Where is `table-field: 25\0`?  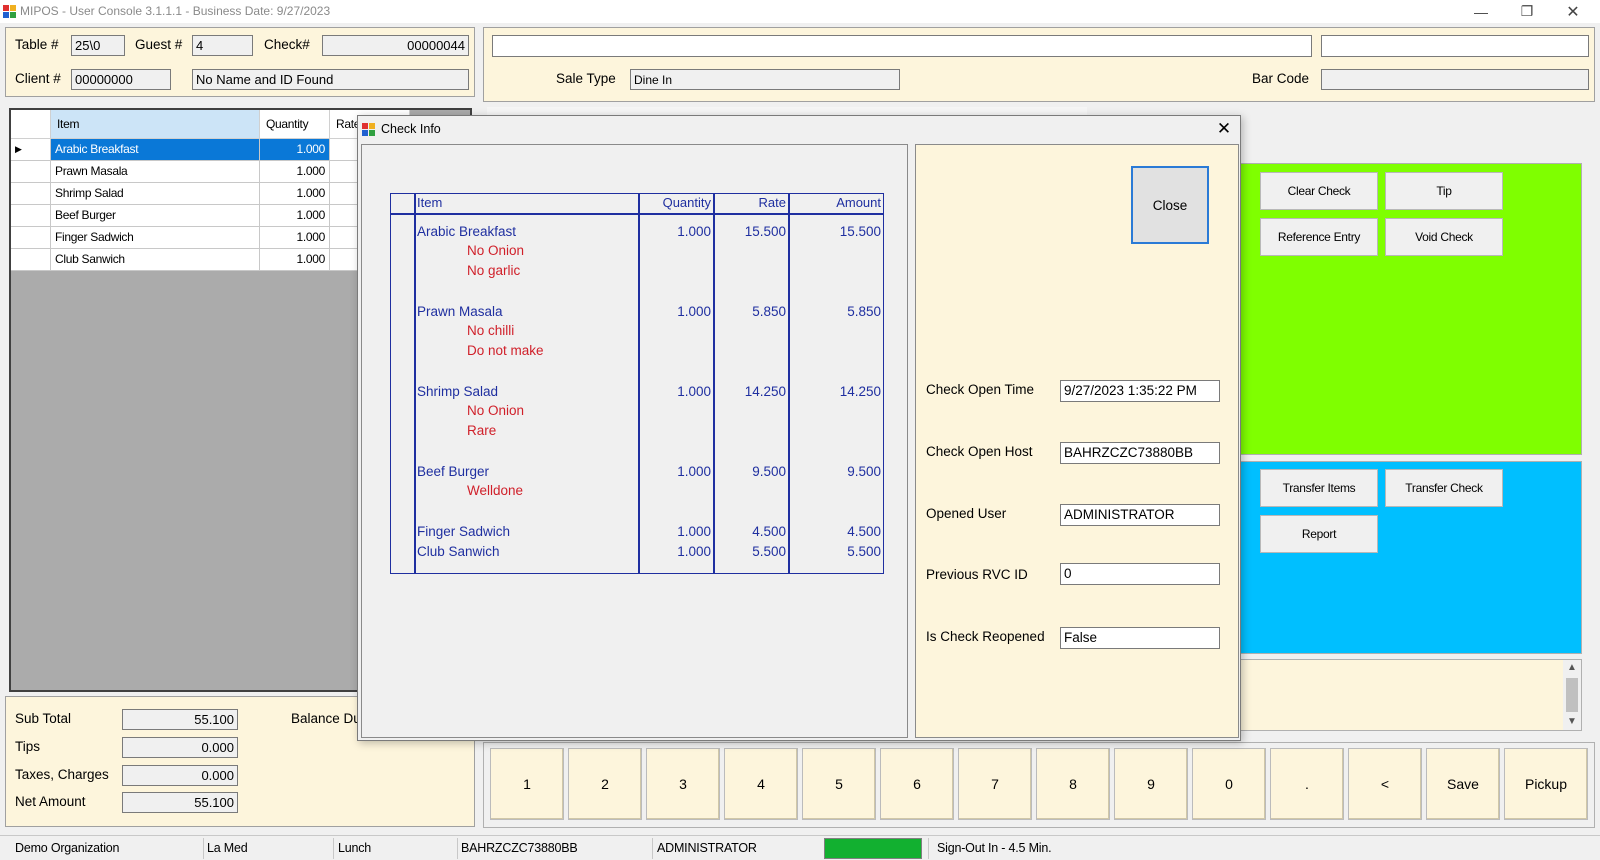
table-field: 25\0 is located at coordinates (98, 45).